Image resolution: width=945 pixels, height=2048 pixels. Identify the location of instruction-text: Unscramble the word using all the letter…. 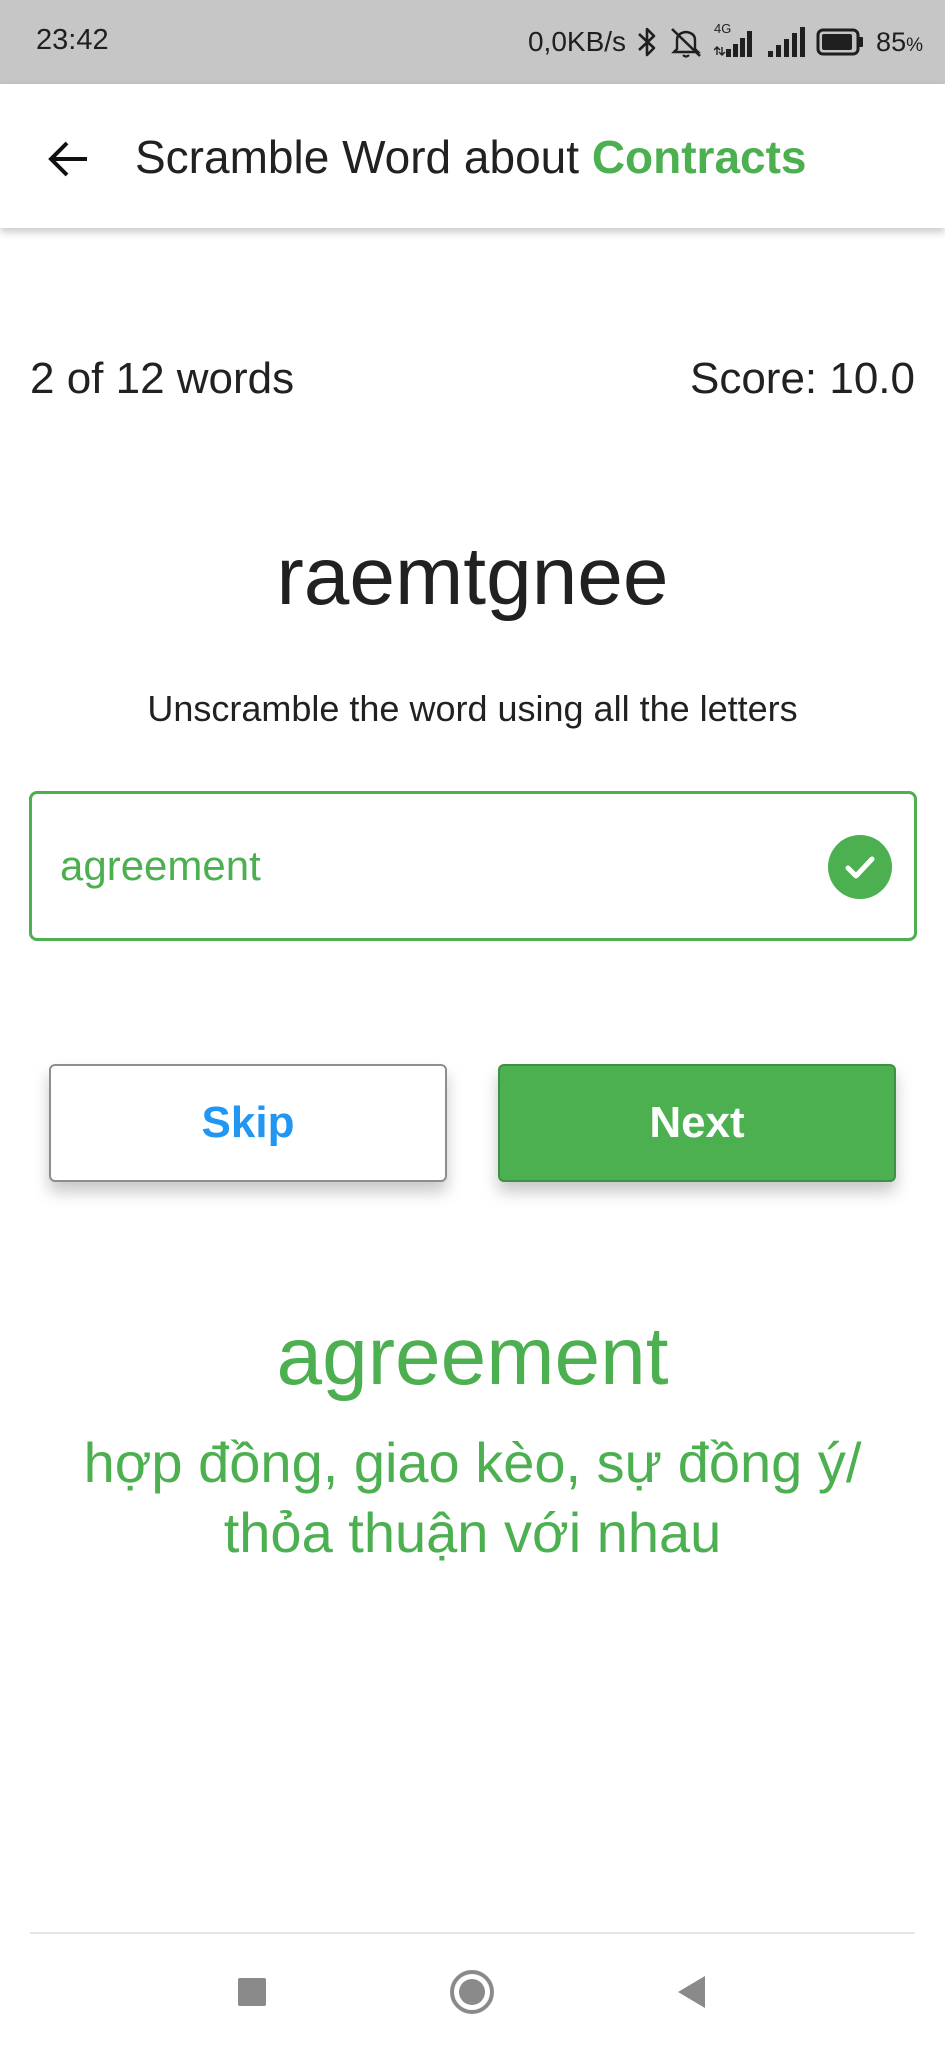
(472, 708).